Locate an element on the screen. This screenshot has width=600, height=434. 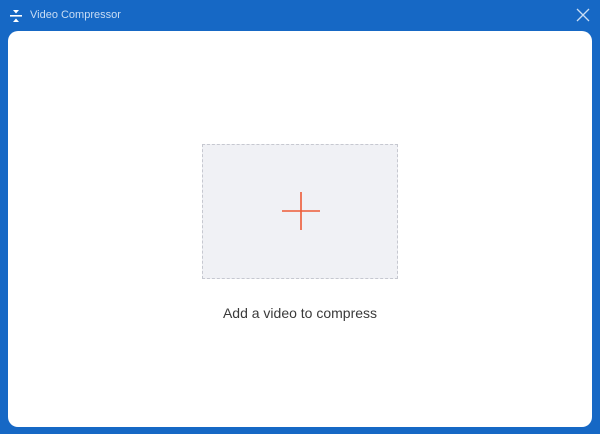
add-video-hint: Add a video to compress is located at coordinates (300, 313).